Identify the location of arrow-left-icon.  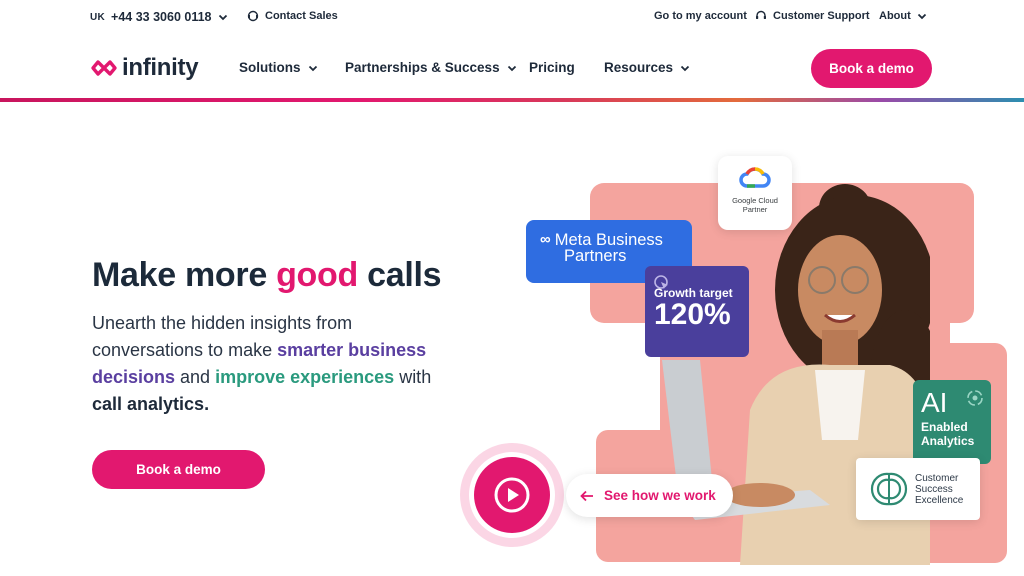
(586, 495).